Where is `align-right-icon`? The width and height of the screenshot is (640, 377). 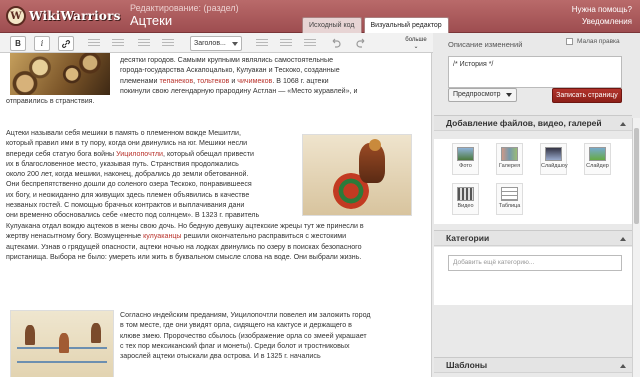 align-right-icon is located at coordinates (310, 43).